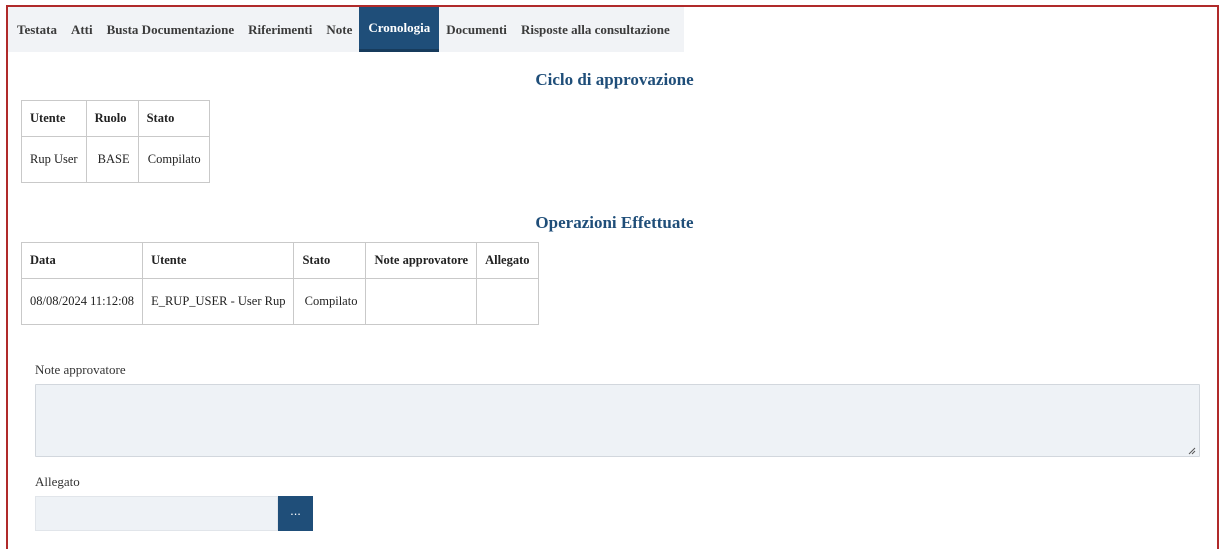  Describe the element at coordinates (399, 29) in the screenshot. I see `tab-cronologia: Cronologia` at that location.